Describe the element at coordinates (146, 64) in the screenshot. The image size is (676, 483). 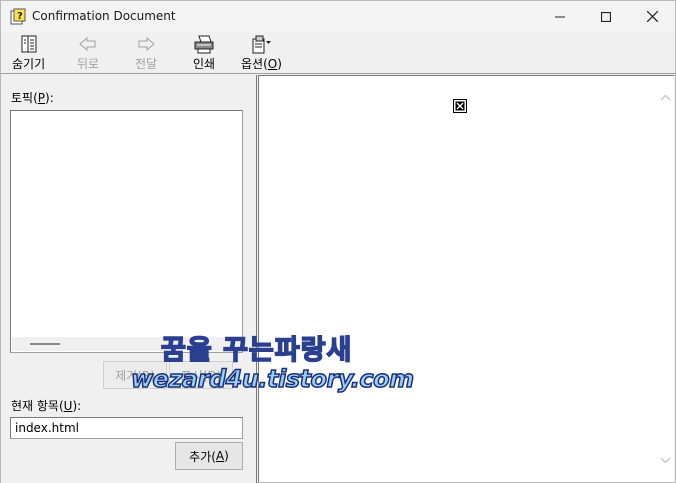
I see `forward-label: 전달` at that location.